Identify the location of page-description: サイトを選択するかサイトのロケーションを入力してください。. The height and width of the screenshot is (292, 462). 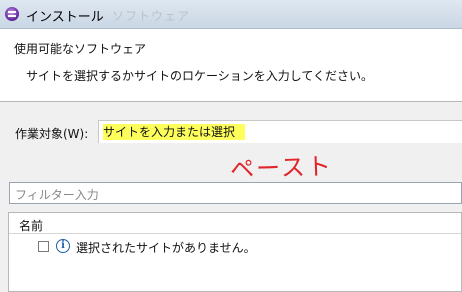
(200, 76).